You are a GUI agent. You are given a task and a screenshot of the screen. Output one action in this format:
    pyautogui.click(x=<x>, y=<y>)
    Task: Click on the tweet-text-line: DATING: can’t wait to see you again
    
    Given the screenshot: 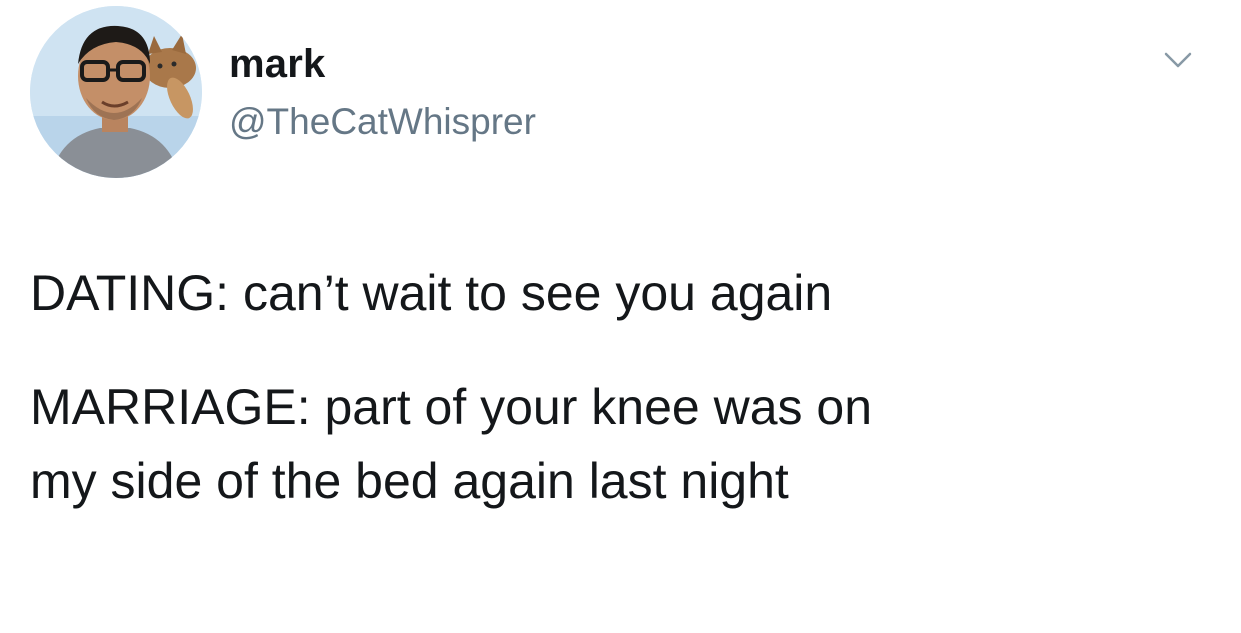 What is the action you would take?
    pyautogui.click(x=431, y=293)
    